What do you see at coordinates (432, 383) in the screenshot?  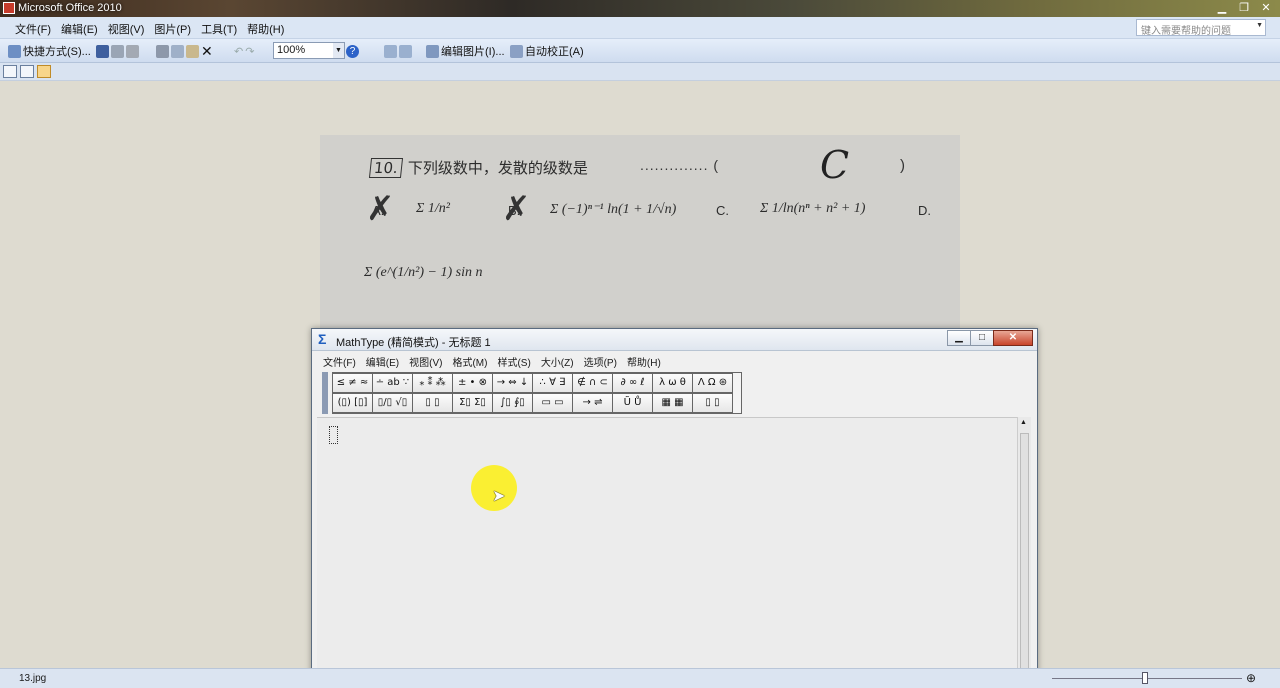 I see `embellishments-palette-button: ⁎ ⁑ ⁂` at bounding box center [432, 383].